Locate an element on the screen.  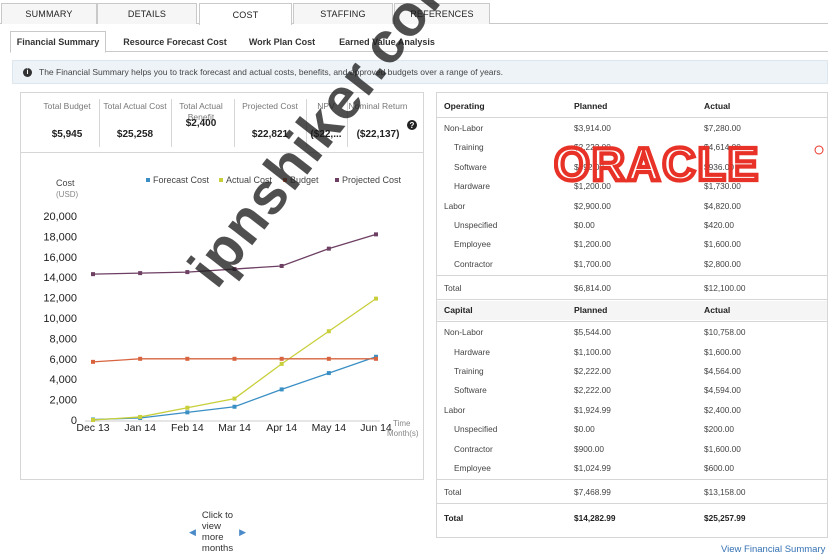
kpi-label: Total Actual Cost is located at coordinates (135, 106).